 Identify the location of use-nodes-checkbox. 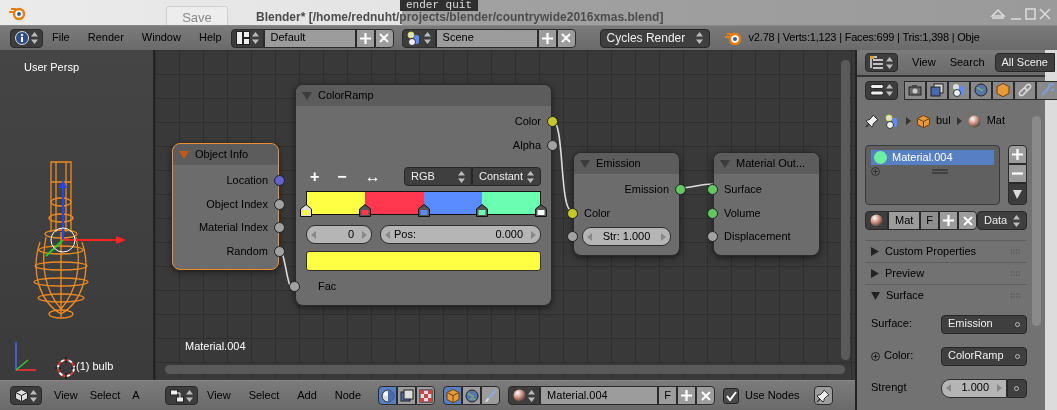
(731, 395).